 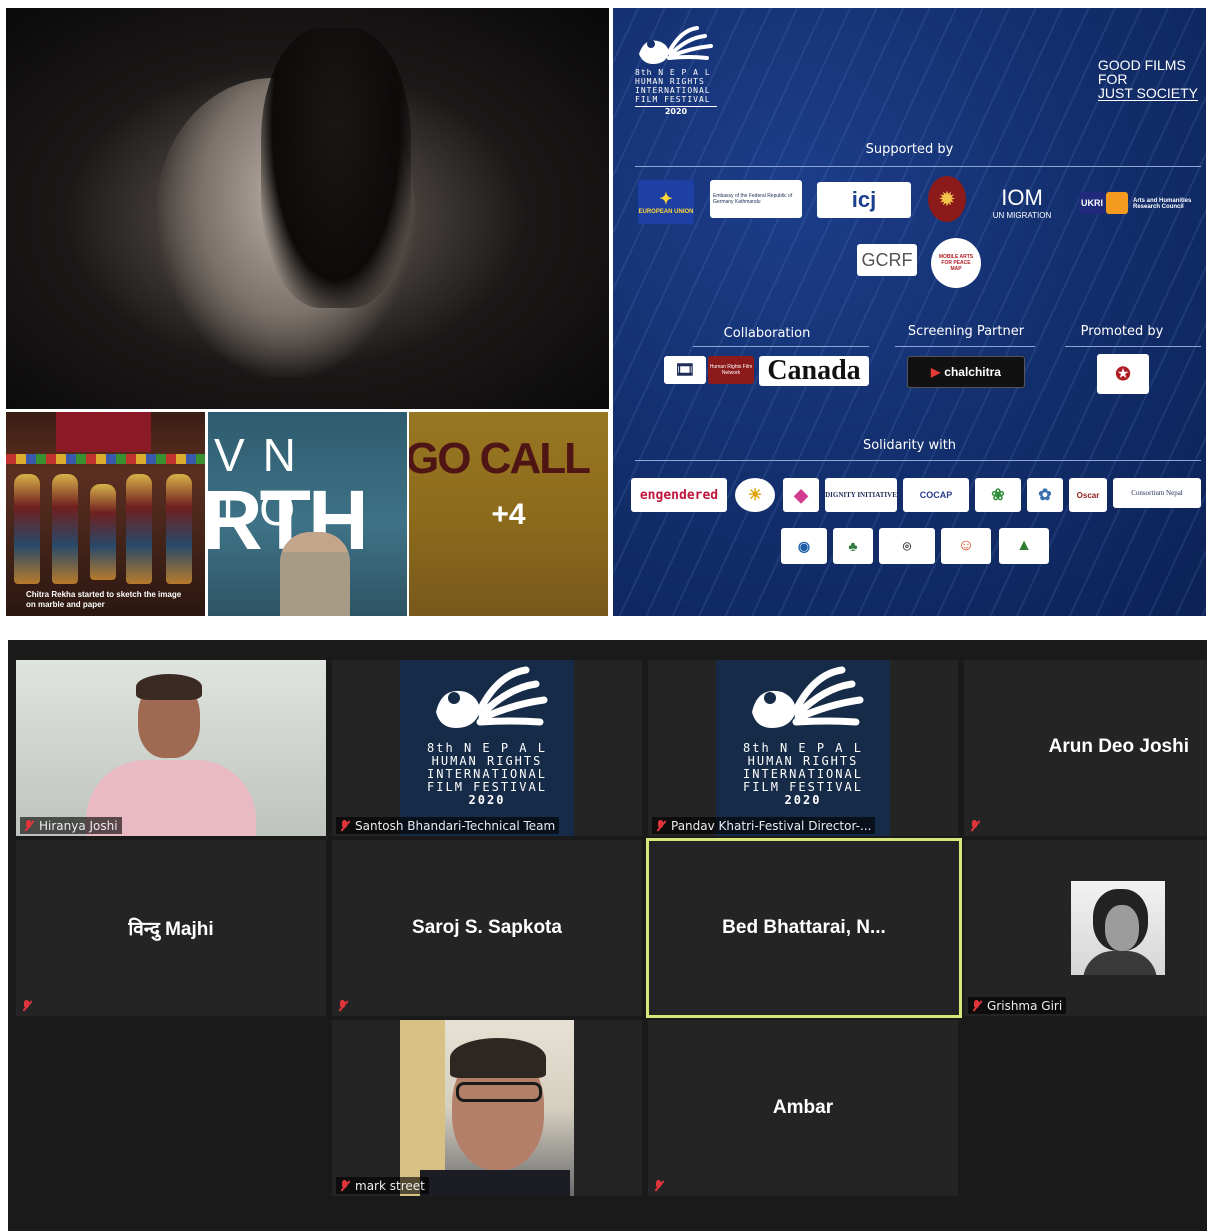 What do you see at coordinates (947, 199) in the screenshot?
I see `nepal-emblem-icon: ✹` at bounding box center [947, 199].